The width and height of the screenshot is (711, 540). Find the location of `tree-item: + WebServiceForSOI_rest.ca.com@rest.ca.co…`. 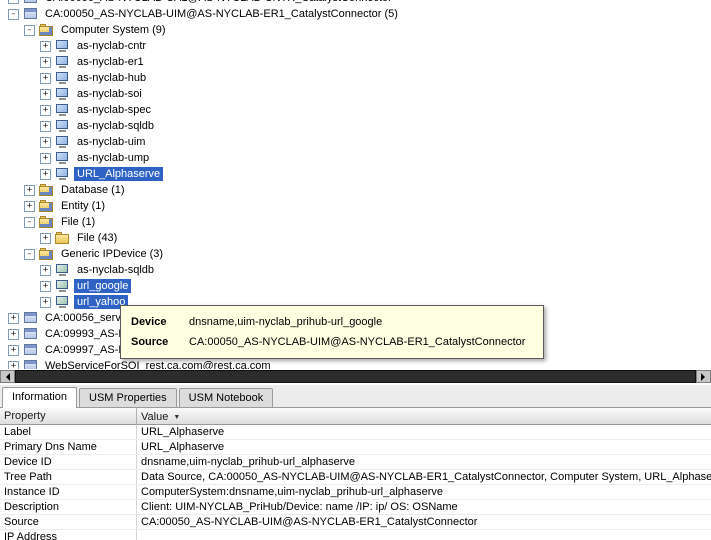

tree-item: + WebServiceForSOI_rest.ca.com@rest.ca.co… is located at coordinates (355, 363).